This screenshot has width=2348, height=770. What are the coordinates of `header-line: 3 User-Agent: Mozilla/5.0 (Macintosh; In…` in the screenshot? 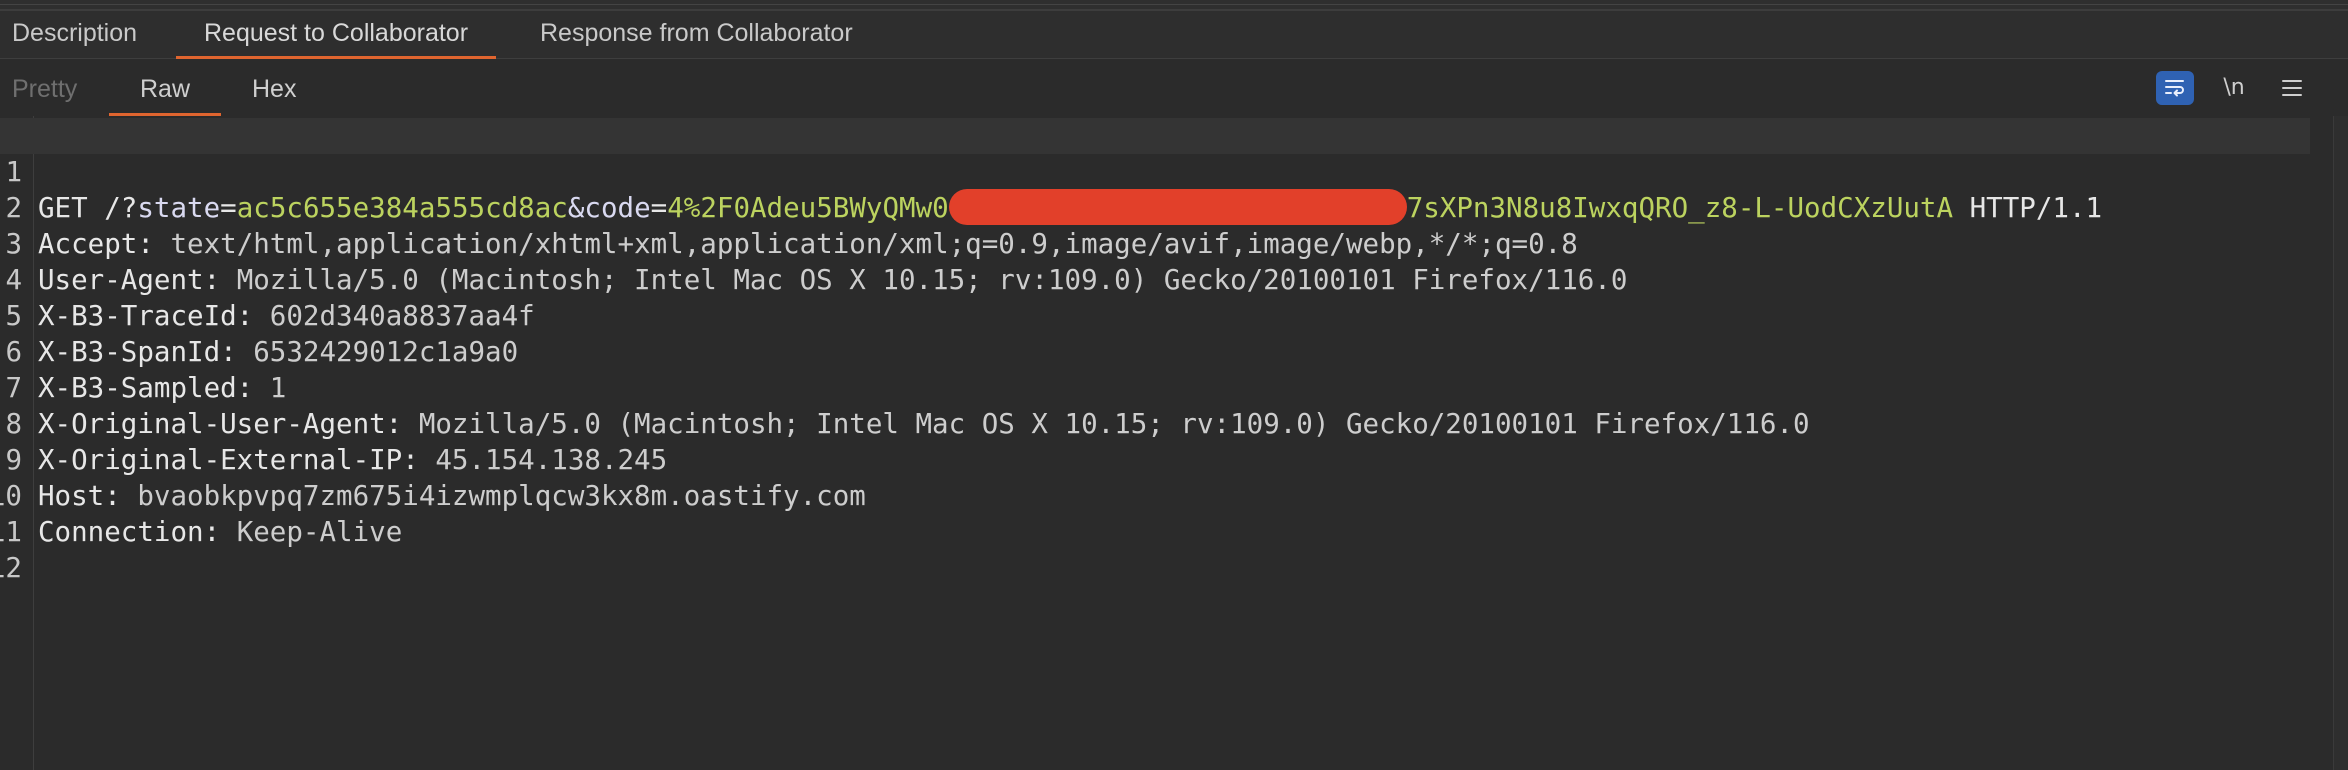 It's located at (1155, 243).